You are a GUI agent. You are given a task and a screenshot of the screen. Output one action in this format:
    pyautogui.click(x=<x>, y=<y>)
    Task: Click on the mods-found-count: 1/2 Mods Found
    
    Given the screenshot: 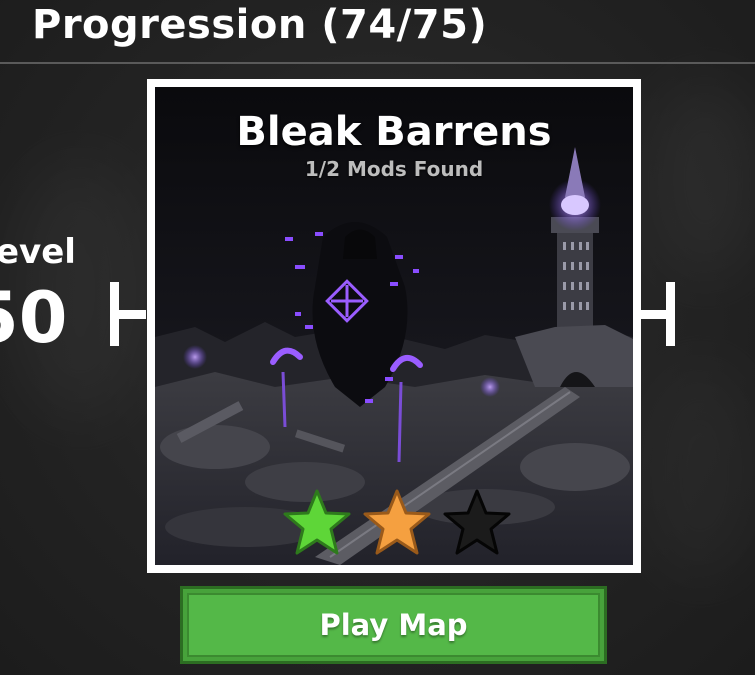 What is the action you would take?
    pyautogui.click(x=394, y=169)
    